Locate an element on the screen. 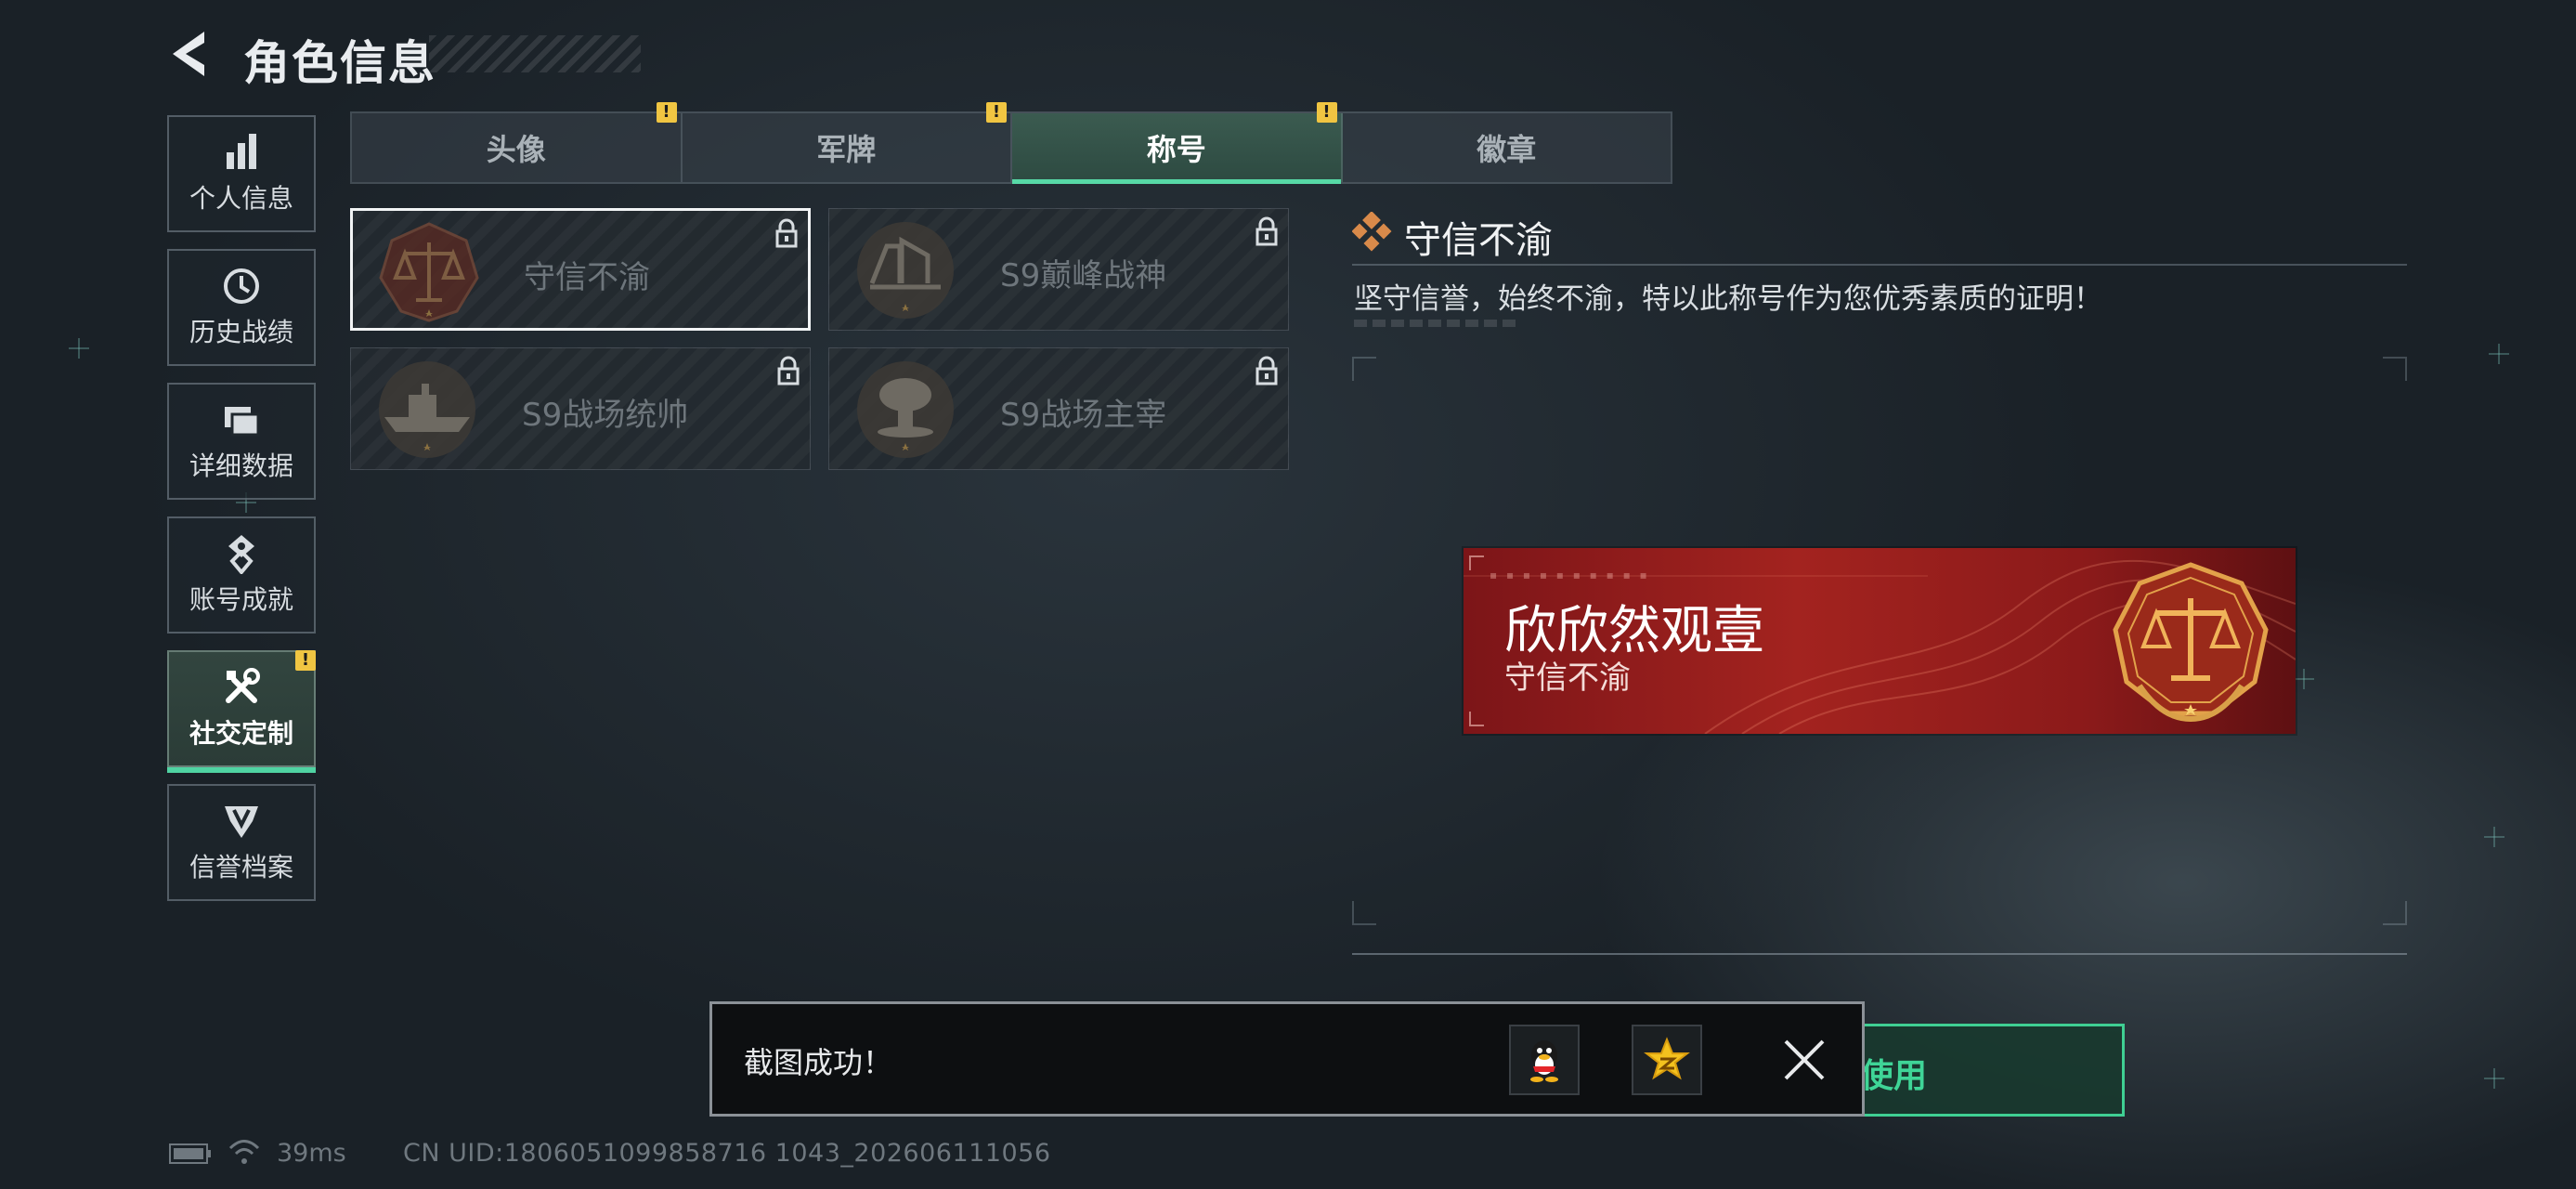 Image resolution: width=2576 pixels, height=1189 pixels. sidebar-item-label: 社交定制 is located at coordinates (241, 733).